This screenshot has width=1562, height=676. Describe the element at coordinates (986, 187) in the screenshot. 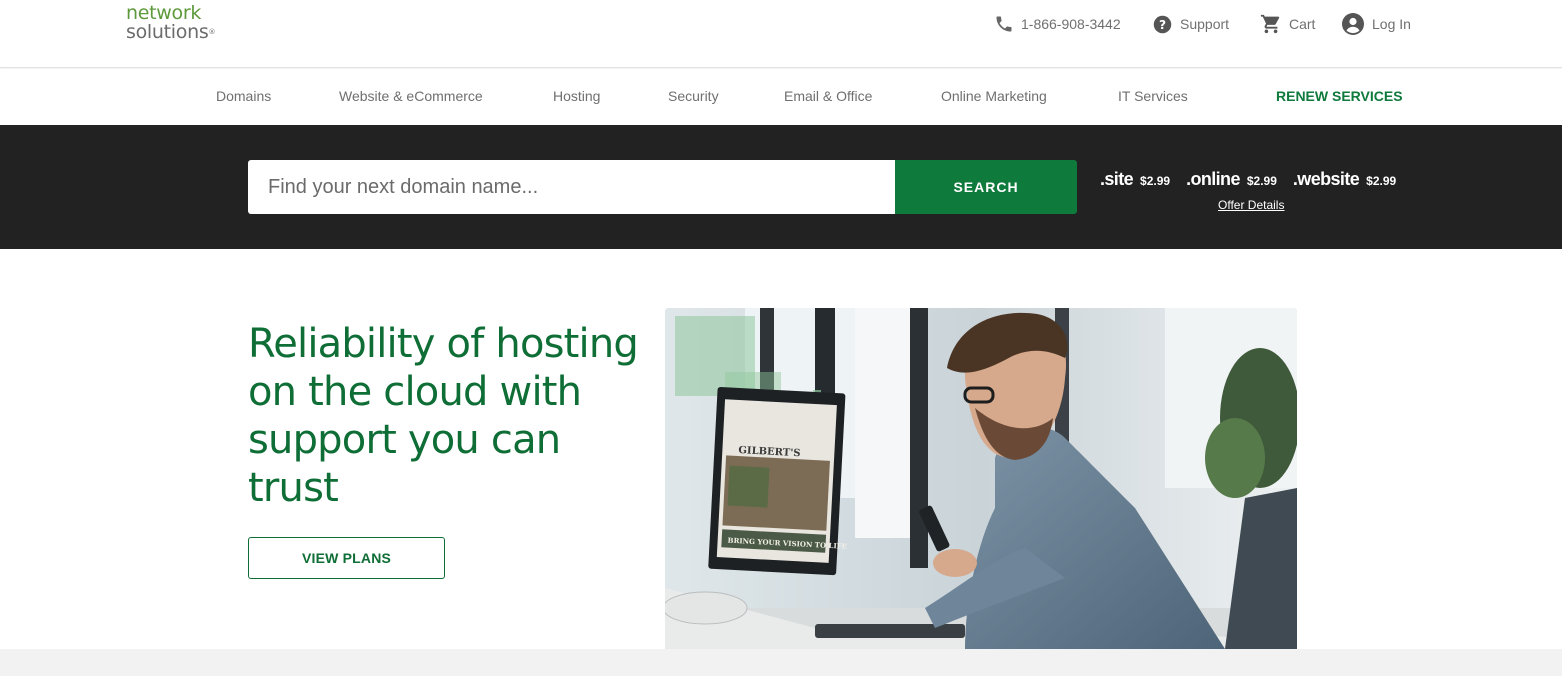

I see `search-button: SEARCH` at that location.